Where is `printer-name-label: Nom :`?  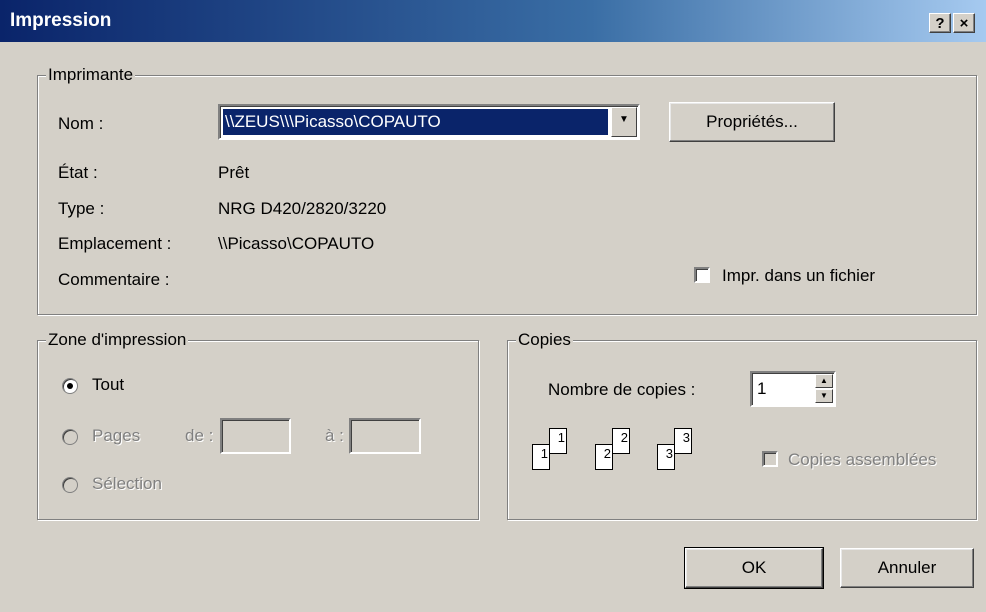 printer-name-label: Nom : is located at coordinates (81, 123).